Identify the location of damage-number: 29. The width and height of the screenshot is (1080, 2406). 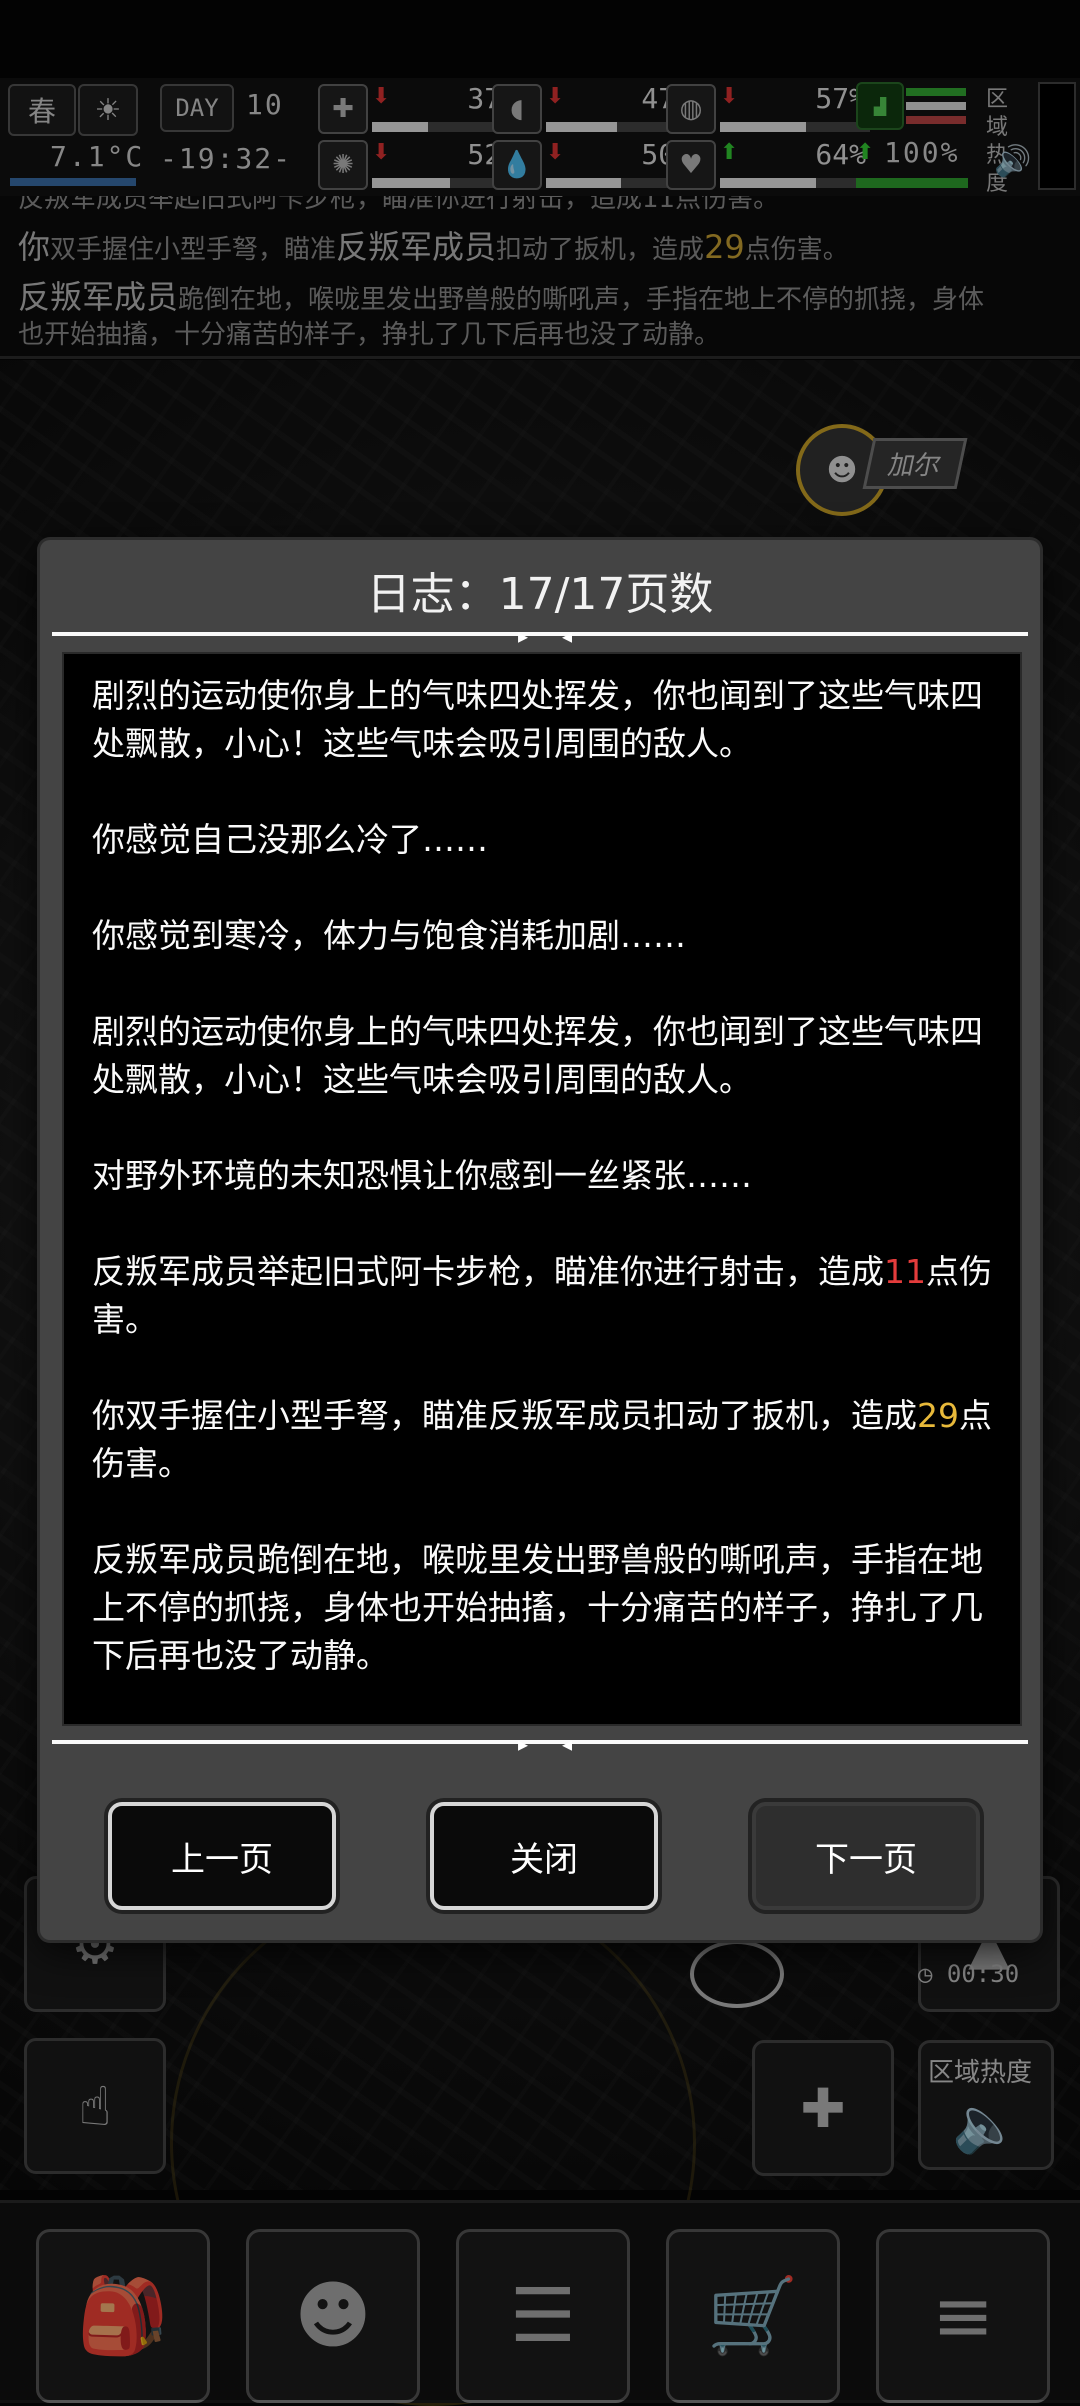
(938, 1415).